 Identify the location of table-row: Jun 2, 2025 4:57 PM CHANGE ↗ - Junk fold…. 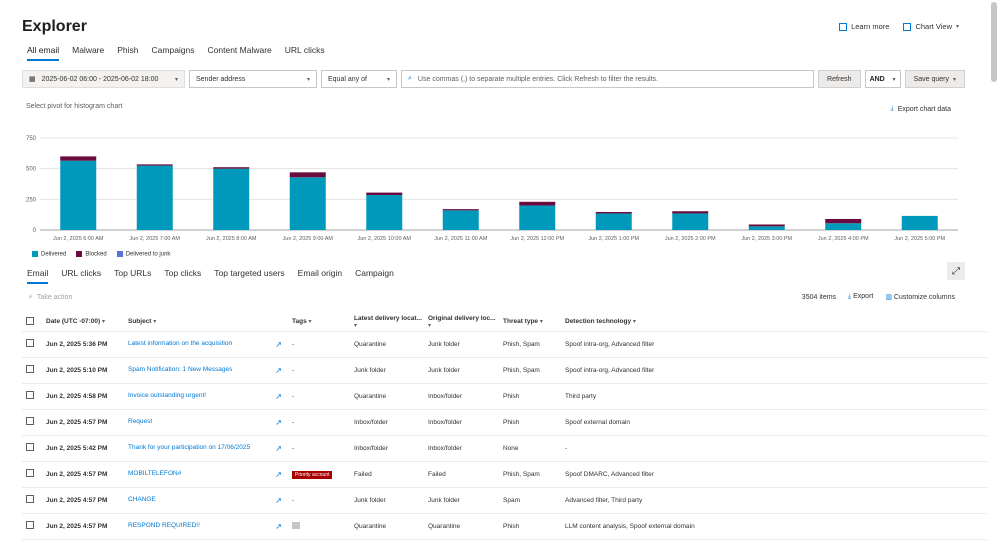
(504, 500).